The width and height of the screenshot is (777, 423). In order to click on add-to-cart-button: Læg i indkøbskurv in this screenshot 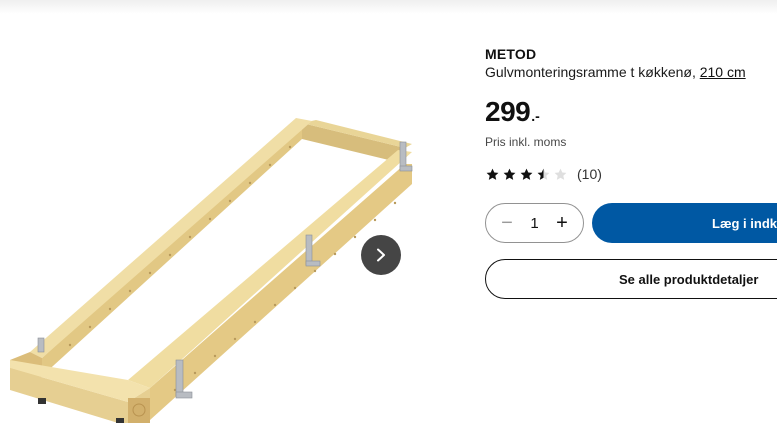, I will do `click(684, 223)`.